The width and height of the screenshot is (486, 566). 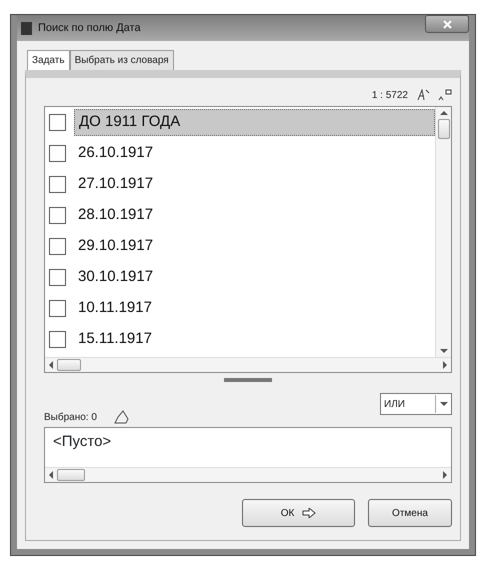 I want to click on list-item: 15.11.1917, so click(x=254, y=339).